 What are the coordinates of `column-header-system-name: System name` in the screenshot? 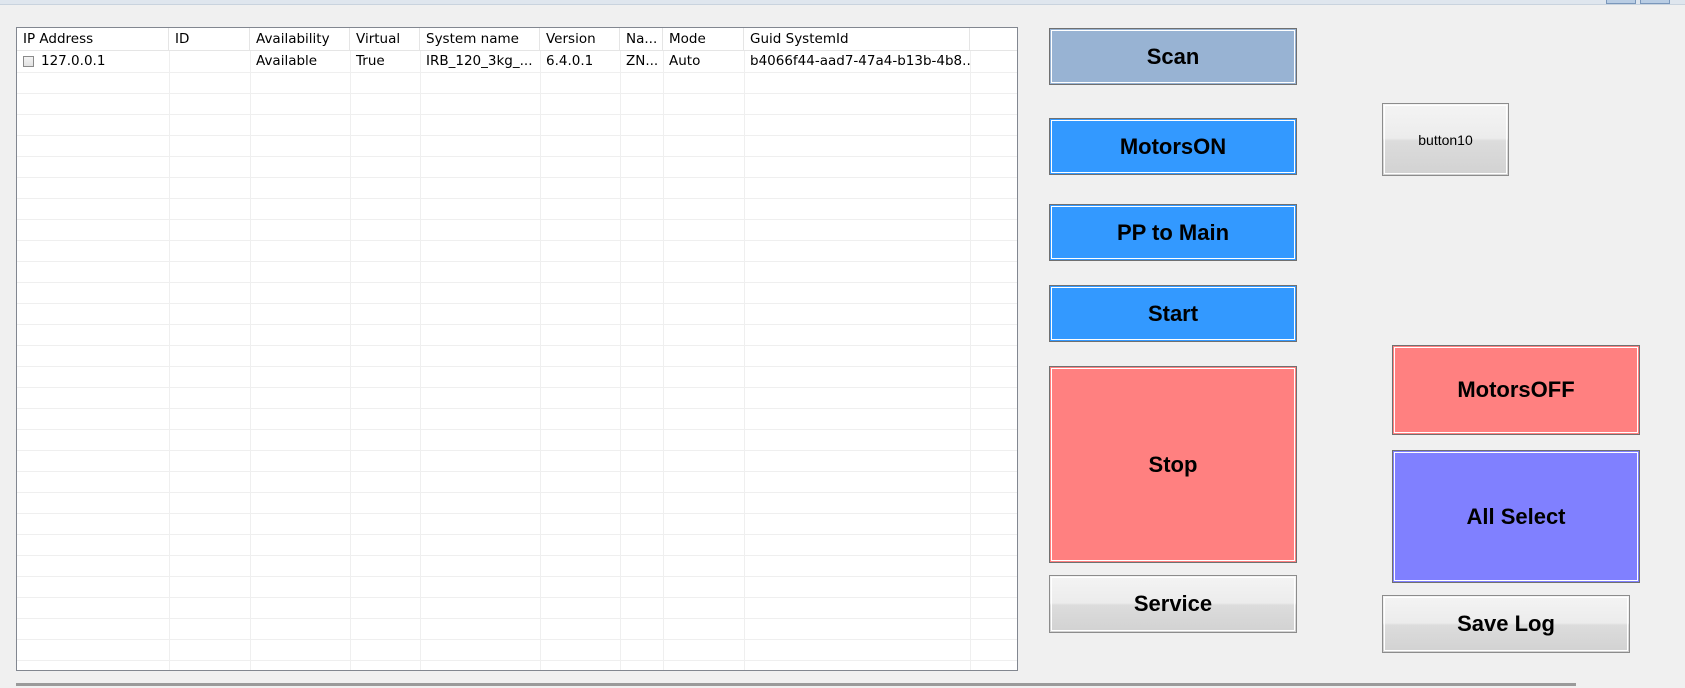 It's located at (480, 39).